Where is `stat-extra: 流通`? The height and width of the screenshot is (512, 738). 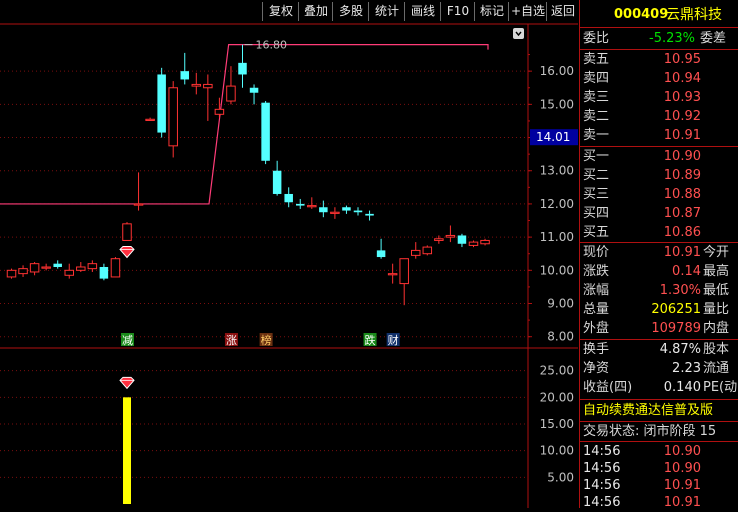 stat-extra: 流通 is located at coordinates (716, 368).